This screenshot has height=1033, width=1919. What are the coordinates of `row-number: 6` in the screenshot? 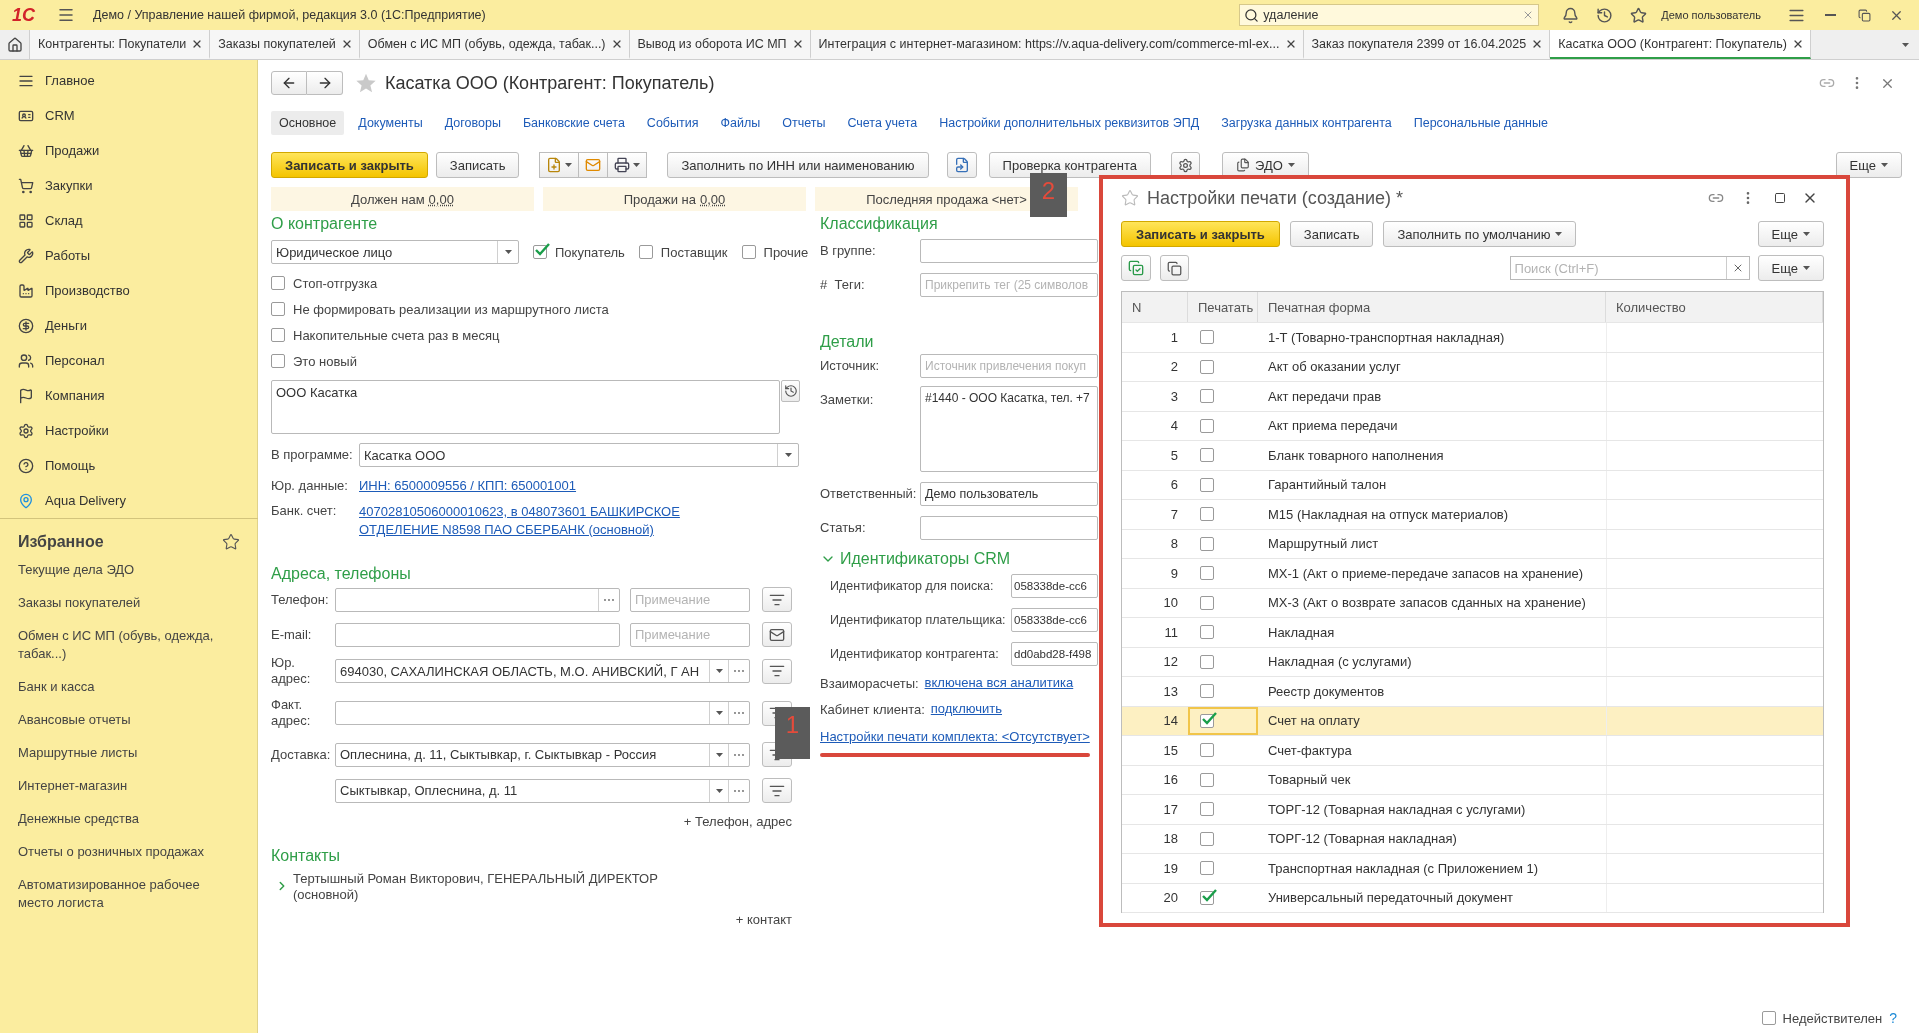 It's located at (1174, 485).